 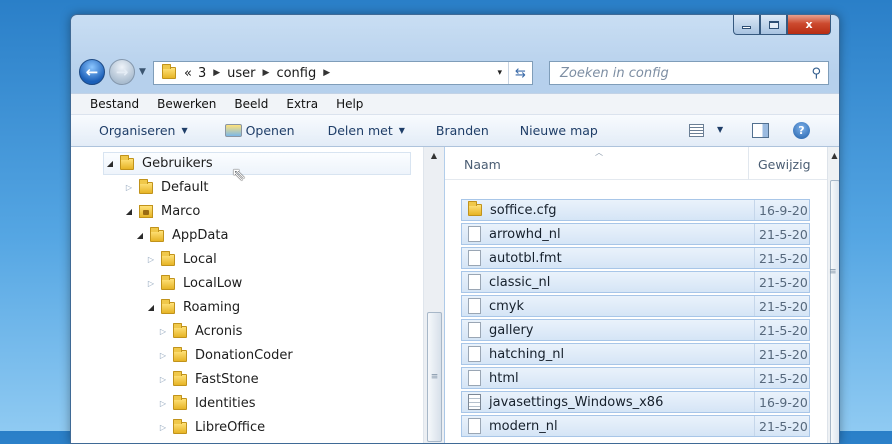 I want to click on address-dropdown-icon: ▾, so click(x=499, y=73).